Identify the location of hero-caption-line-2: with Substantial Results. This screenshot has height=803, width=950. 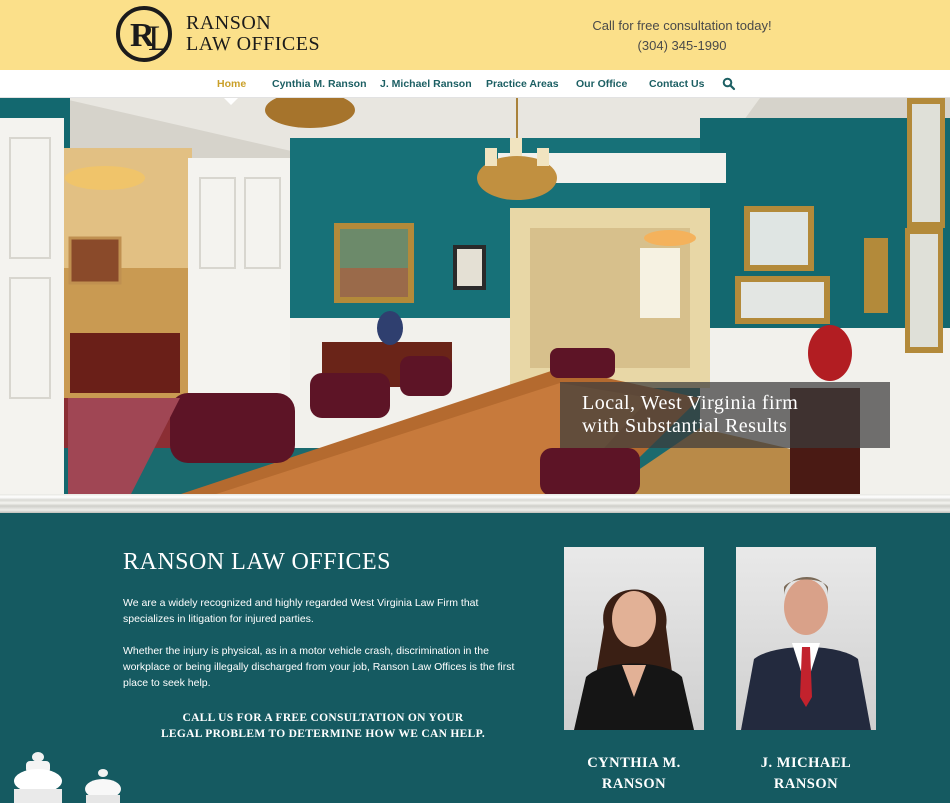
(685, 426).